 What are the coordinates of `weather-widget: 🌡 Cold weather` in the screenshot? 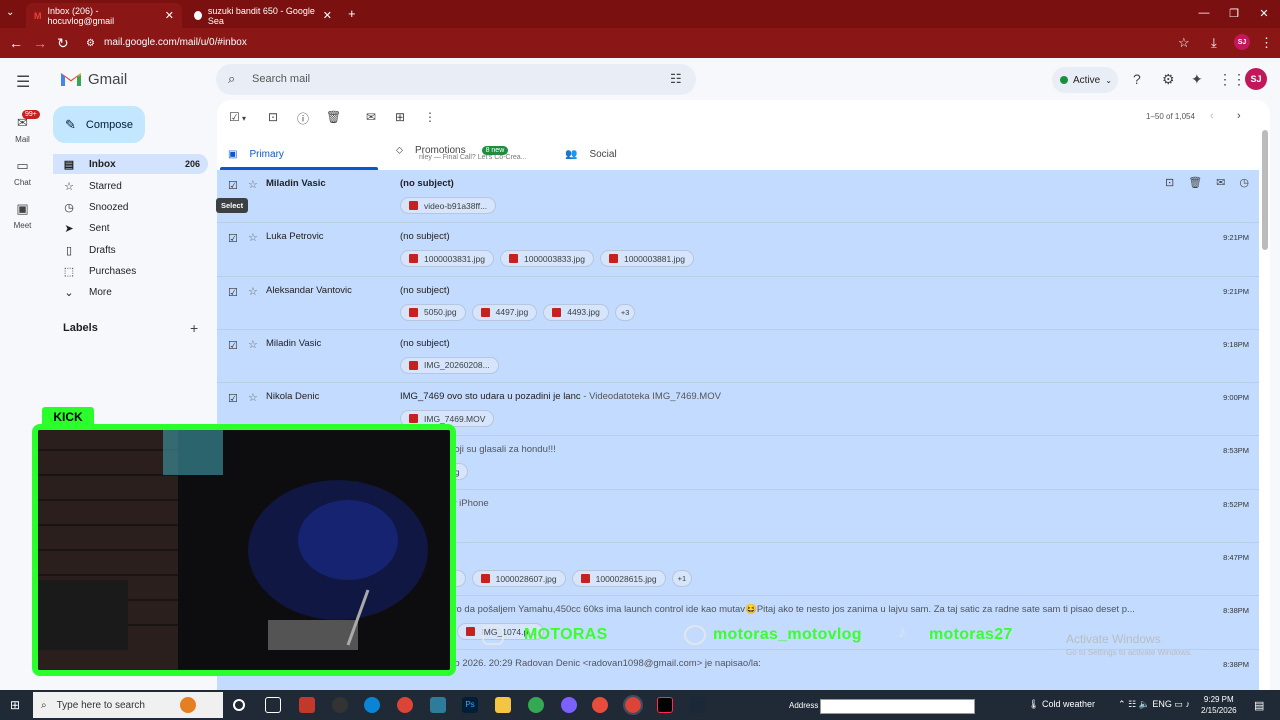 It's located at (1061, 704).